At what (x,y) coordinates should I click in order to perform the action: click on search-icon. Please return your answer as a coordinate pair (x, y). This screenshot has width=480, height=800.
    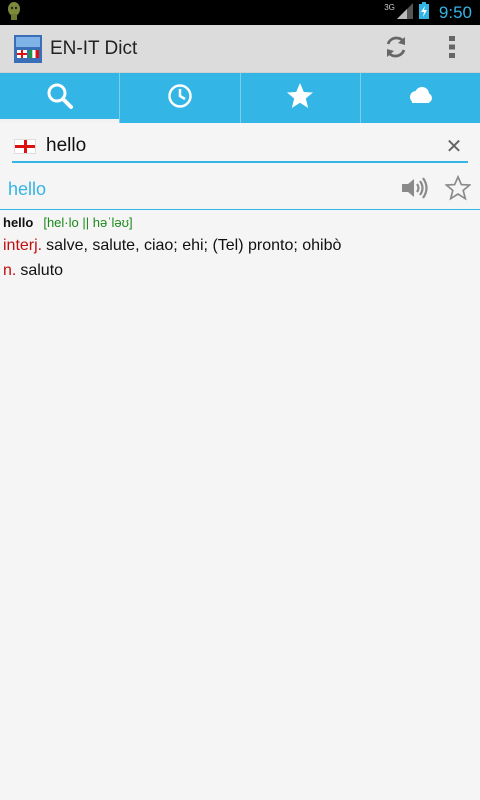
    Looking at the image, I should click on (60, 98).